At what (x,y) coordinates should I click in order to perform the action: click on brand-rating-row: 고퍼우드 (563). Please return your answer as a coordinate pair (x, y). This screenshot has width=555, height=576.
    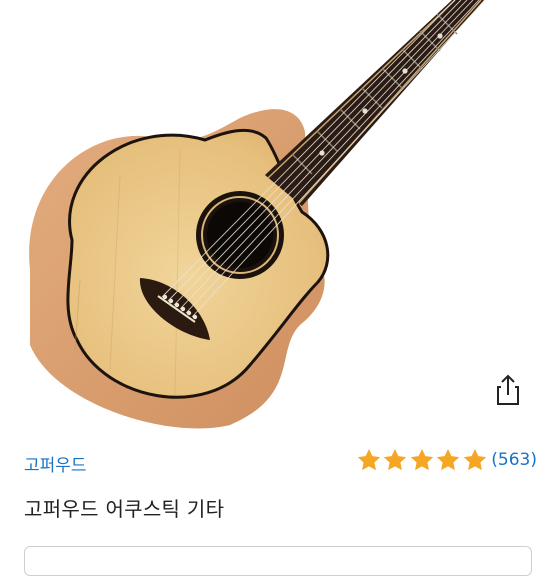
    Looking at the image, I should click on (277, 462).